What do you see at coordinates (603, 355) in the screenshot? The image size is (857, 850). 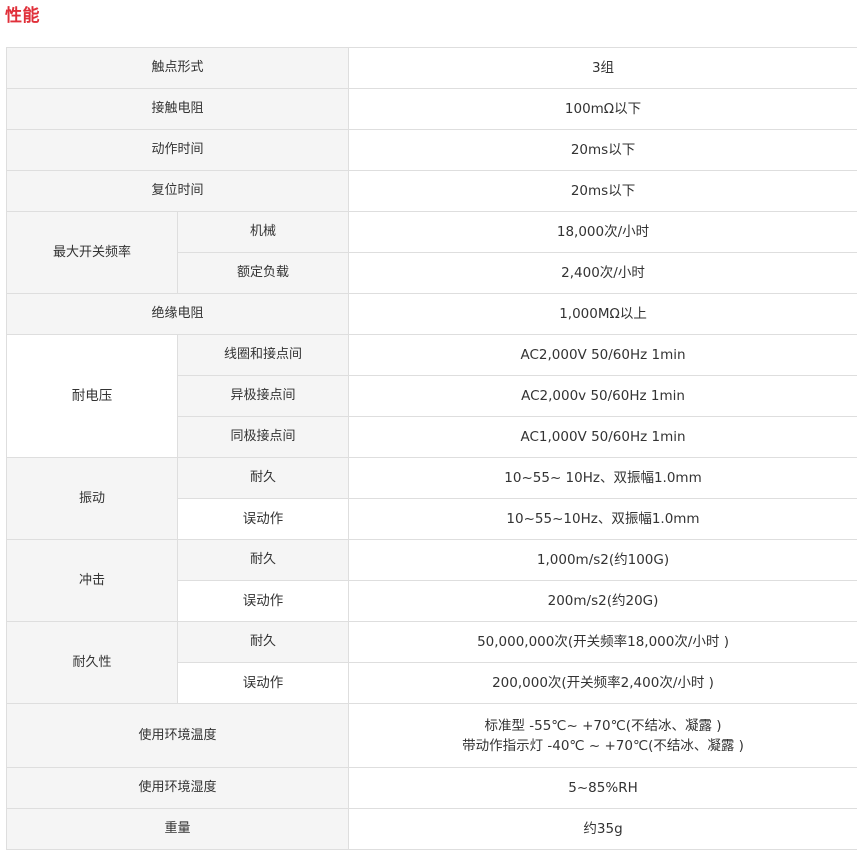 I see `value-coil-contact: AC2,000V 50/60Hz 1min` at bounding box center [603, 355].